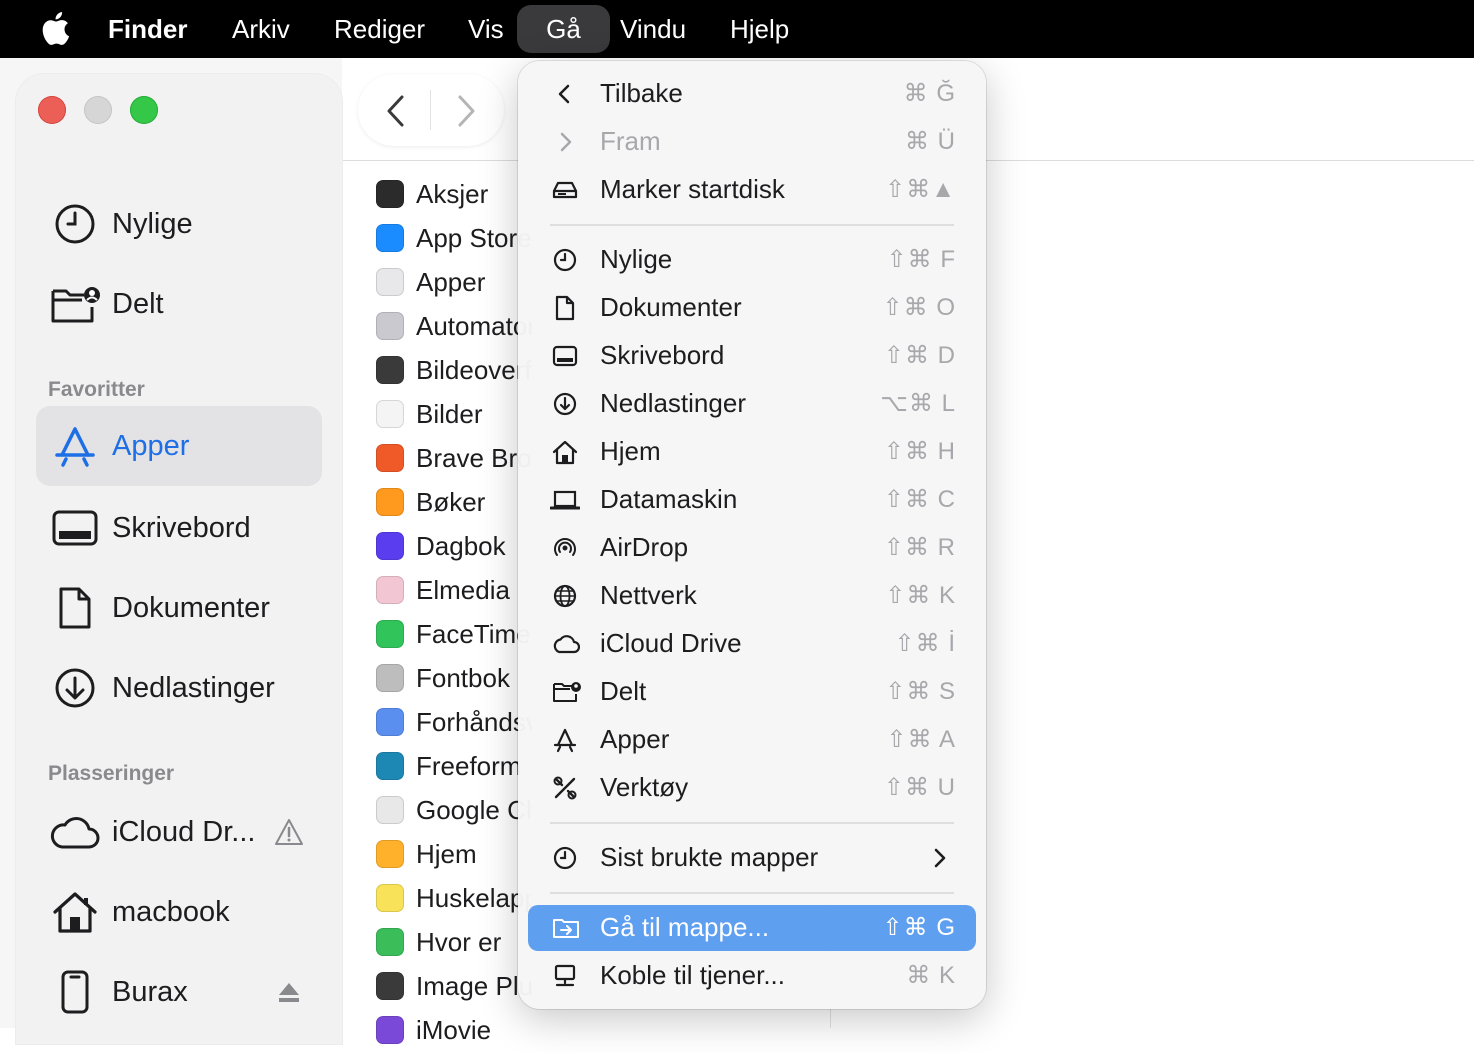 Image resolution: width=1474 pixels, height=1053 pixels. I want to click on menu-item-label: iCloud Drive, so click(671, 643).